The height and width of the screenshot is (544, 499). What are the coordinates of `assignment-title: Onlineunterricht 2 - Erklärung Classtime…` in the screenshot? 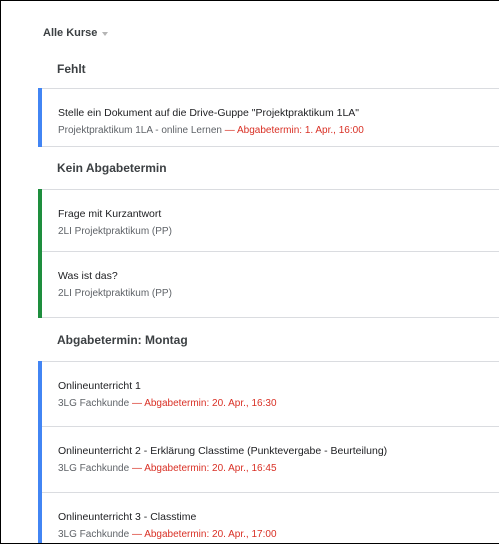 It's located at (223, 451).